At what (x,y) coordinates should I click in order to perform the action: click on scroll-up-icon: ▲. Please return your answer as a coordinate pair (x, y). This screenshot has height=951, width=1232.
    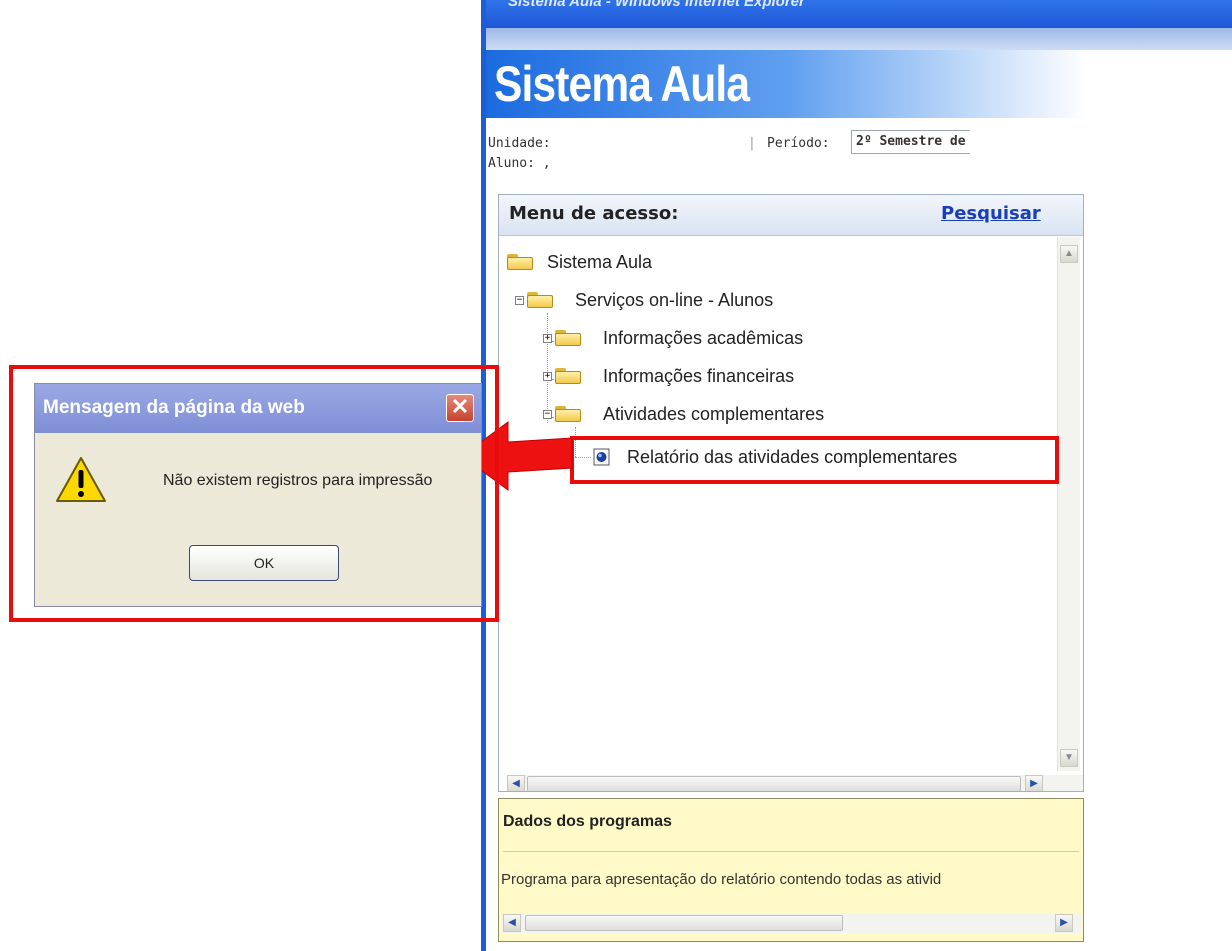
    Looking at the image, I should click on (1069, 254).